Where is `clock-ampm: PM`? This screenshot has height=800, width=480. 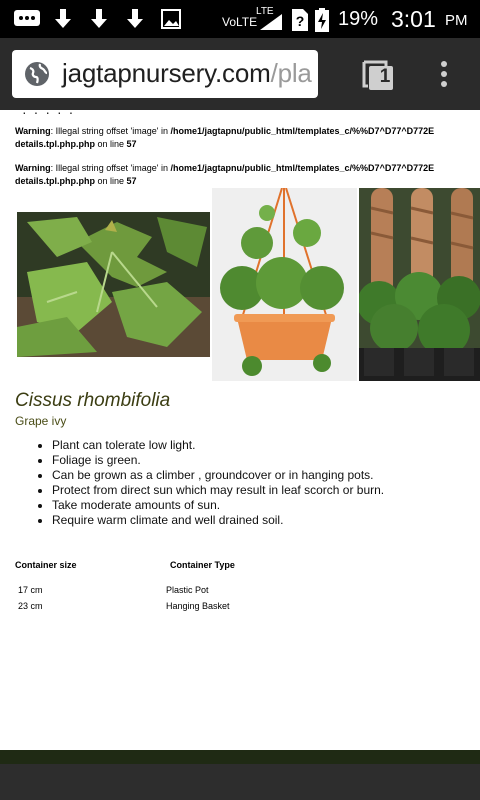
clock-ampm: PM is located at coordinates (456, 20).